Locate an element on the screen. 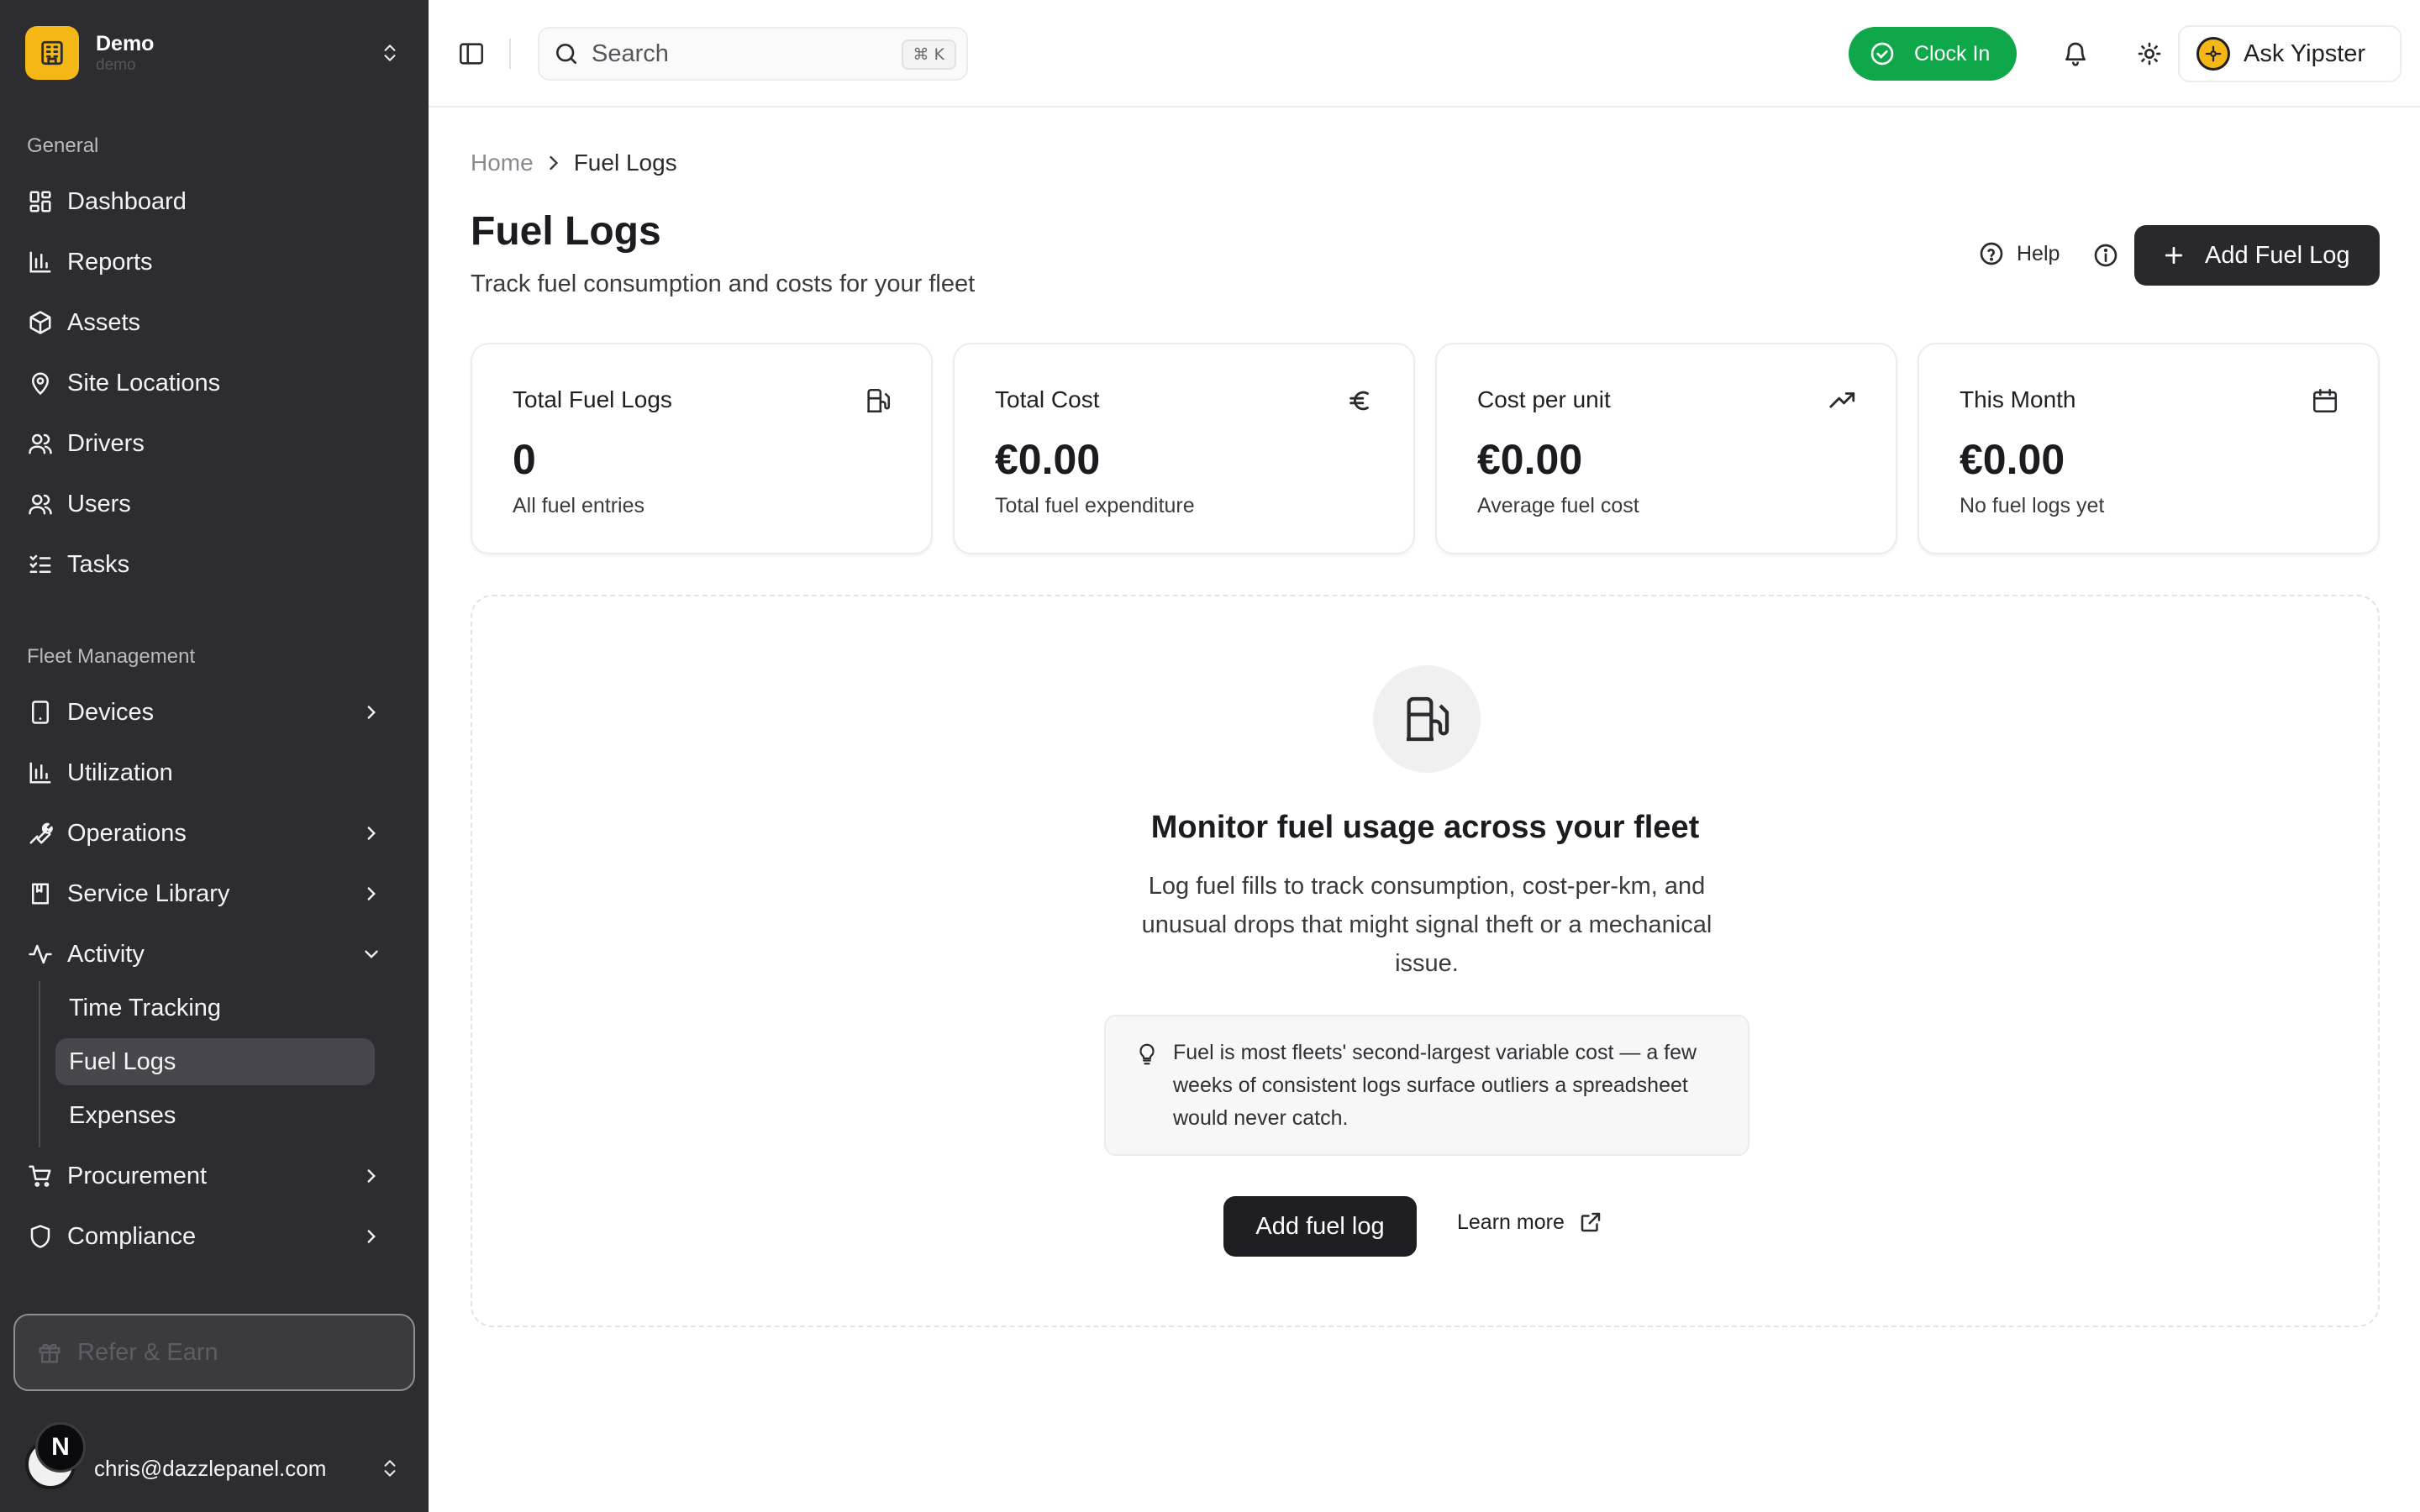  avatar-initial: N is located at coordinates (60, 1447).